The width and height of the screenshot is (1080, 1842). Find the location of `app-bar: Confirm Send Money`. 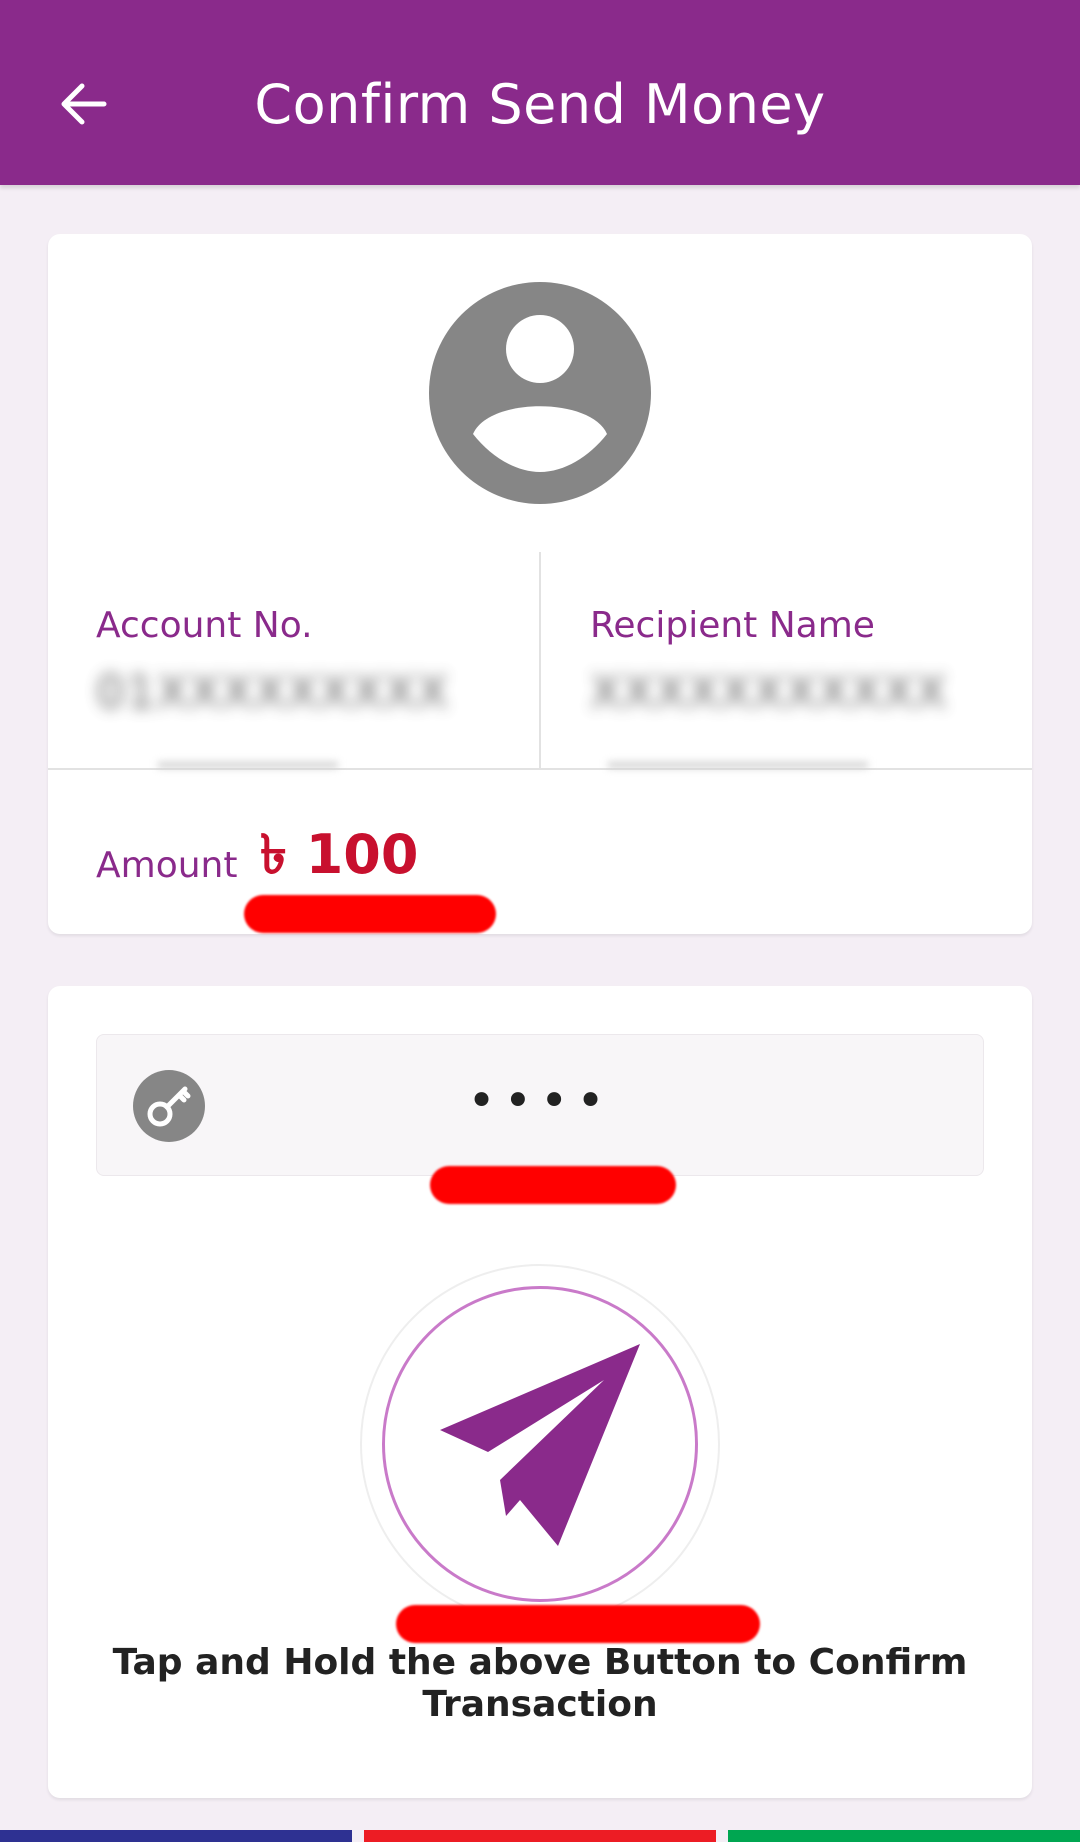

app-bar: Confirm Send Money is located at coordinates (540, 92).